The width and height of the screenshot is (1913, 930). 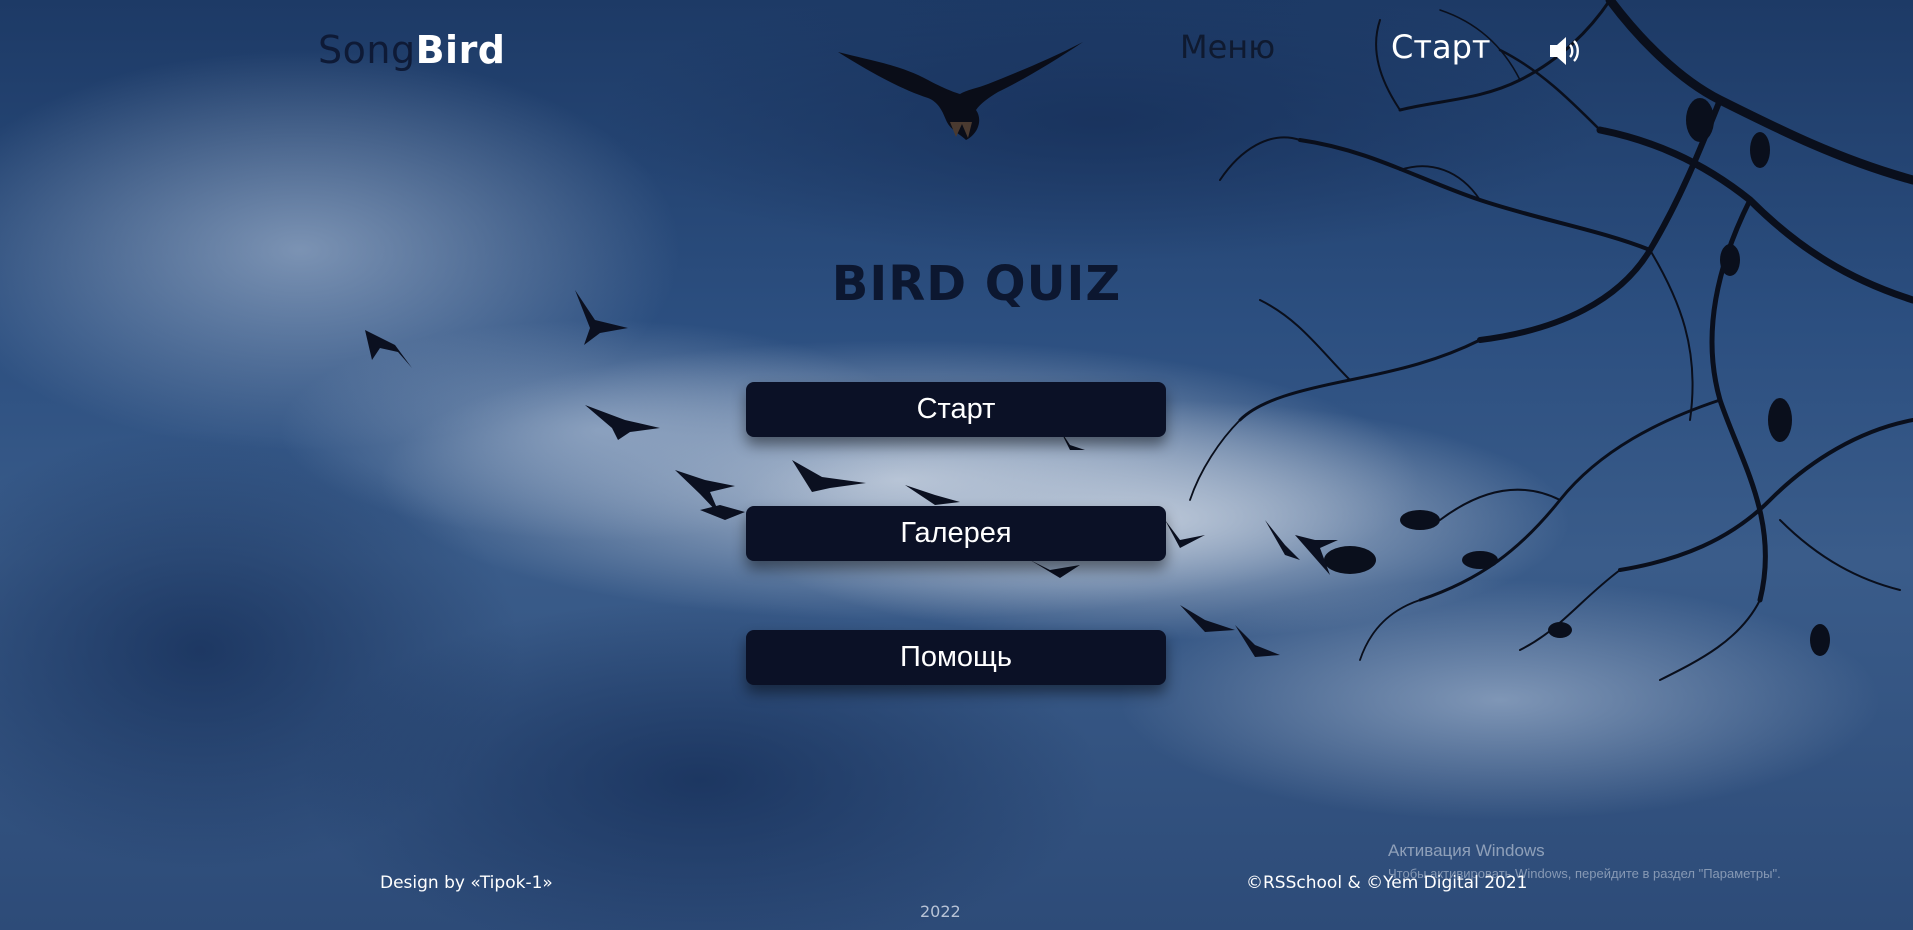 I want to click on footer-year: 2022, so click(x=940, y=911).